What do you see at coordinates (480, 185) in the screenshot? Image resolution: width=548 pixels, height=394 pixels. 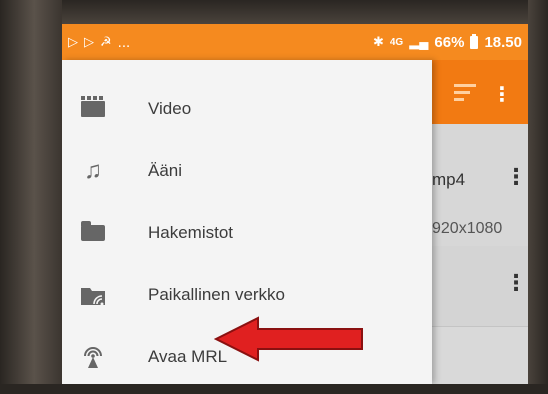 I see `list-item: mp4 ⋮ 920x1080` at bounding box center [480, 185].